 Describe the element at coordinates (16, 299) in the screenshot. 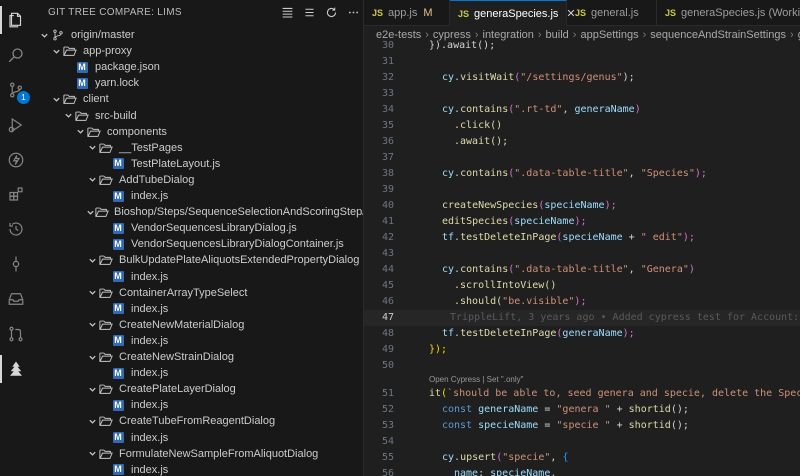

I see `inbox-icon` at that location.